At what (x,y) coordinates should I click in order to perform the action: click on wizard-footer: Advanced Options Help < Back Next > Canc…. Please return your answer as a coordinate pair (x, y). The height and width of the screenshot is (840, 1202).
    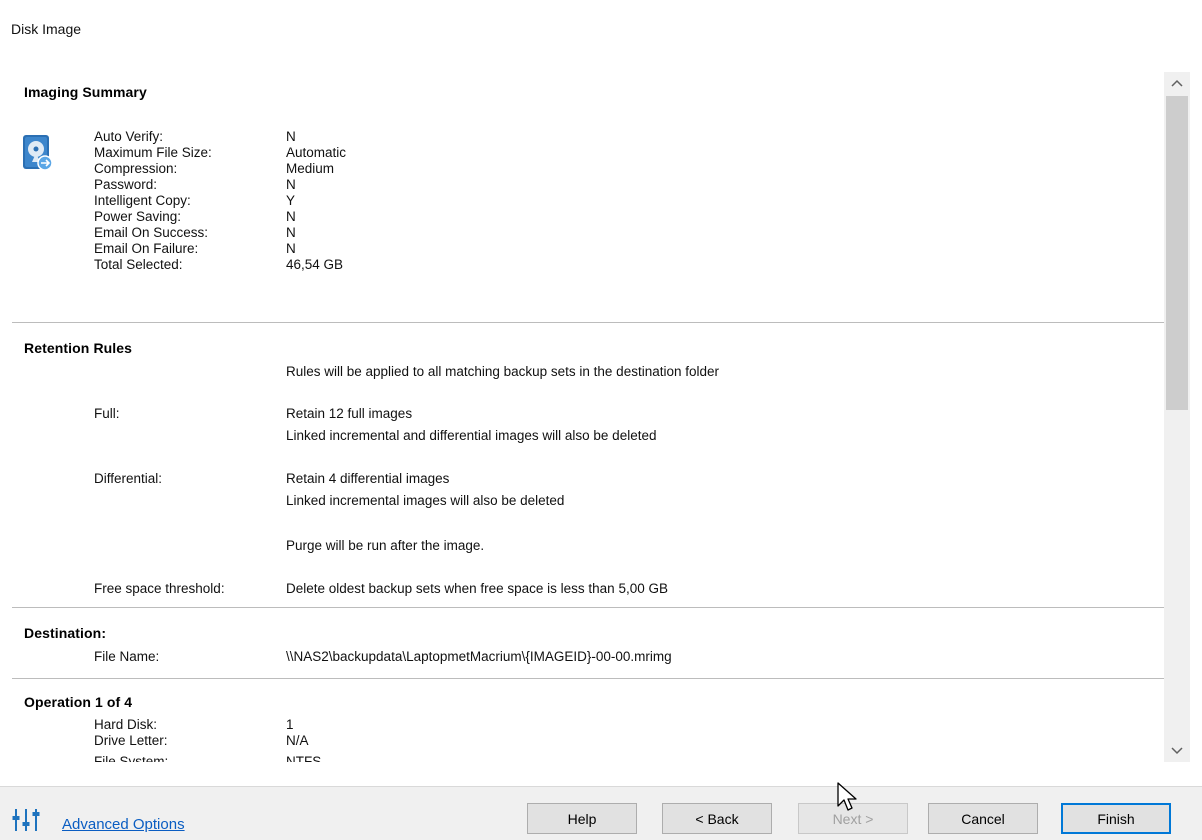
    Looking at the image, I should click on (601, 813).